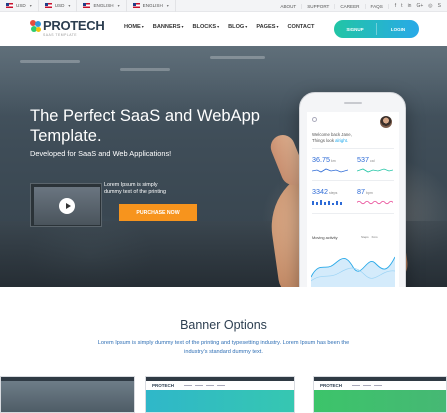 This screenshot has width=447, height=413. I want to click on top-link-support: SUPPORT, so click(319, 6).